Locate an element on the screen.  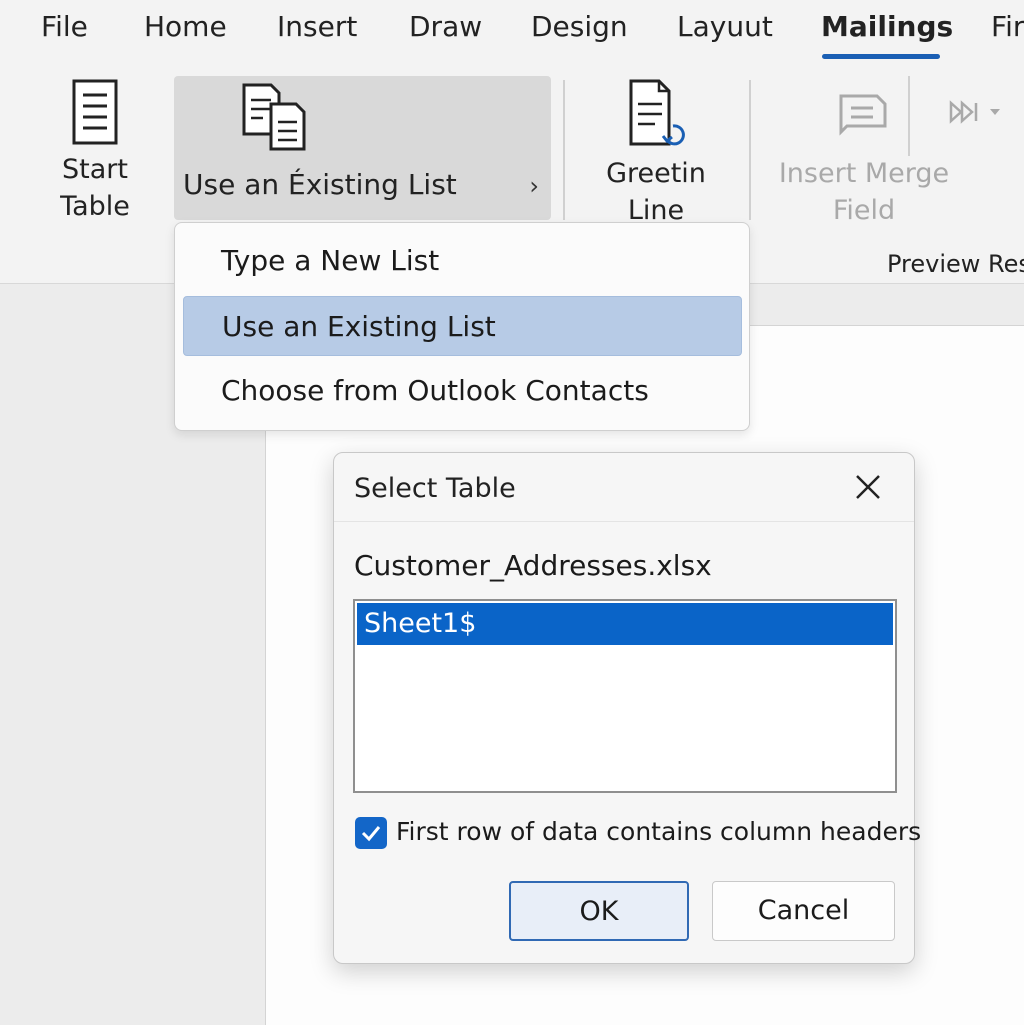
tab-overflow: Fir is located at coordinates (1007, 26).